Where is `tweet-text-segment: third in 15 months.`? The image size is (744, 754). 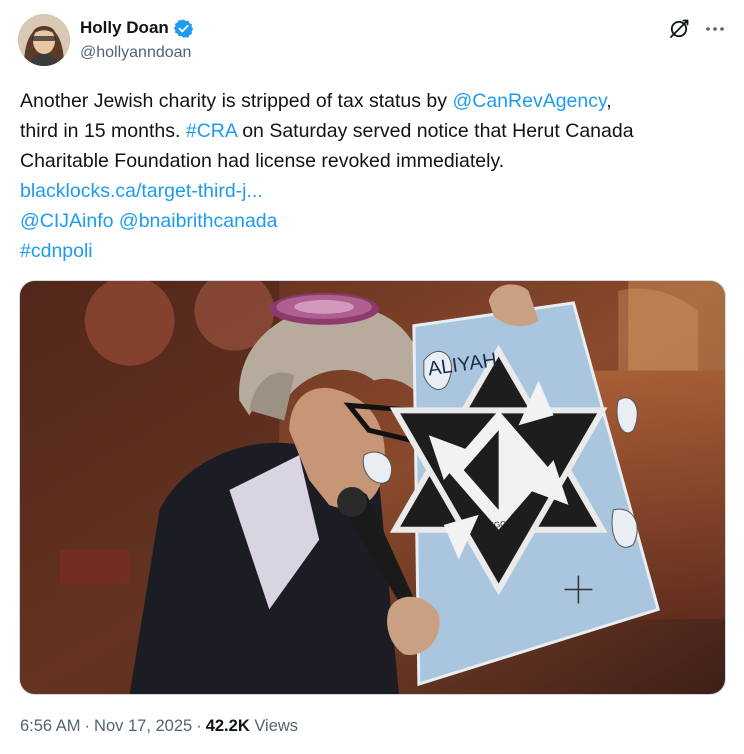 tweet-text-segment: third in 15 months. is located at coordinates (103, 131).